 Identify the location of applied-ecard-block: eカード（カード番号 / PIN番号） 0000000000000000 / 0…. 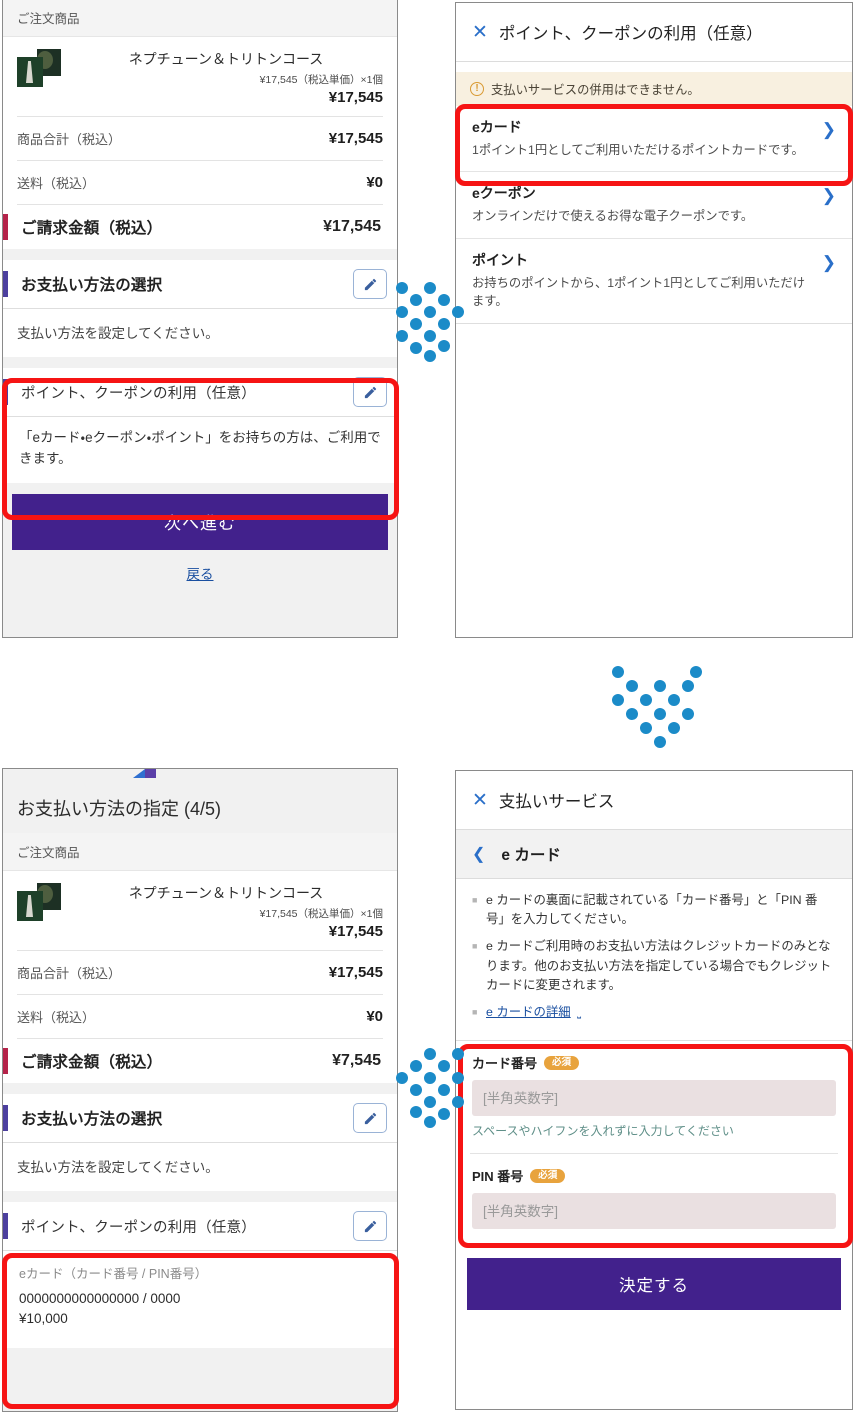
(200, 1299).